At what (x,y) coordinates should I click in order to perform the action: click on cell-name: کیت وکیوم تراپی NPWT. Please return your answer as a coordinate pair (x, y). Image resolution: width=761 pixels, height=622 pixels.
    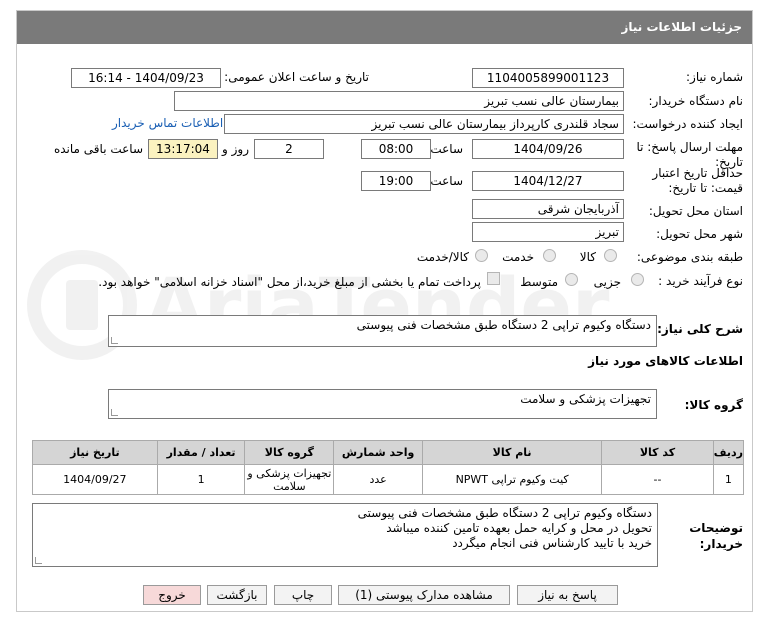
    Looking at the image, I should click on (512, 479).